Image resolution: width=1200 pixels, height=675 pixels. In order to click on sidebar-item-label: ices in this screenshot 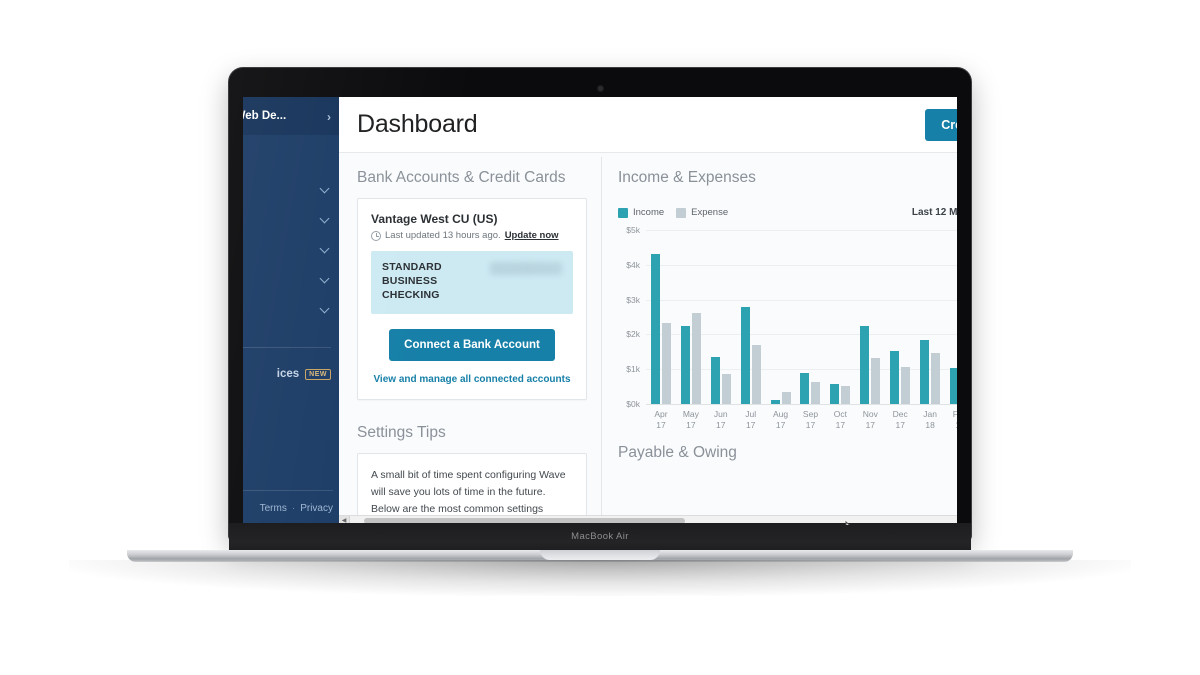, I will do `click(288, 374)`.